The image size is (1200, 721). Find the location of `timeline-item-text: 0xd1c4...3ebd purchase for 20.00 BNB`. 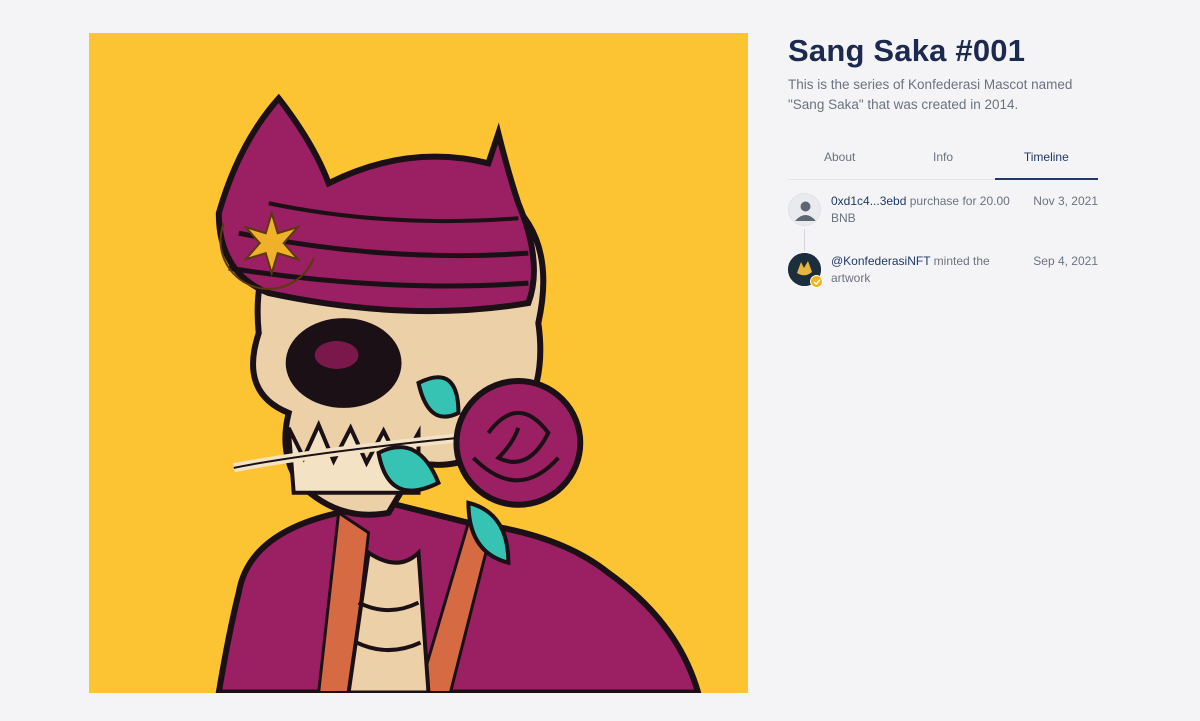

timeline-item-text: 0xd1c4...3ebd purchase for 20.00 BNB is located at coordinates (926, 210).